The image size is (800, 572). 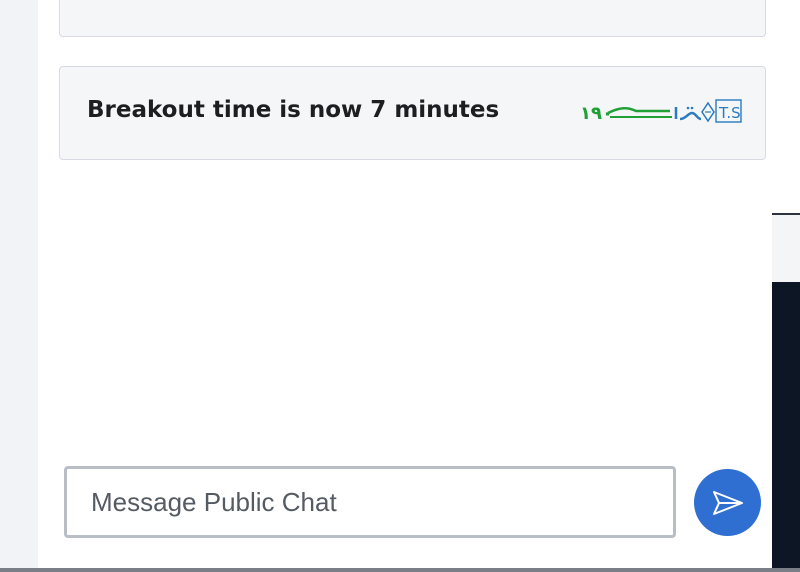 I want to click on chat-message-text: Breakout time is now 7 minutes, so click(x=293, y=110).